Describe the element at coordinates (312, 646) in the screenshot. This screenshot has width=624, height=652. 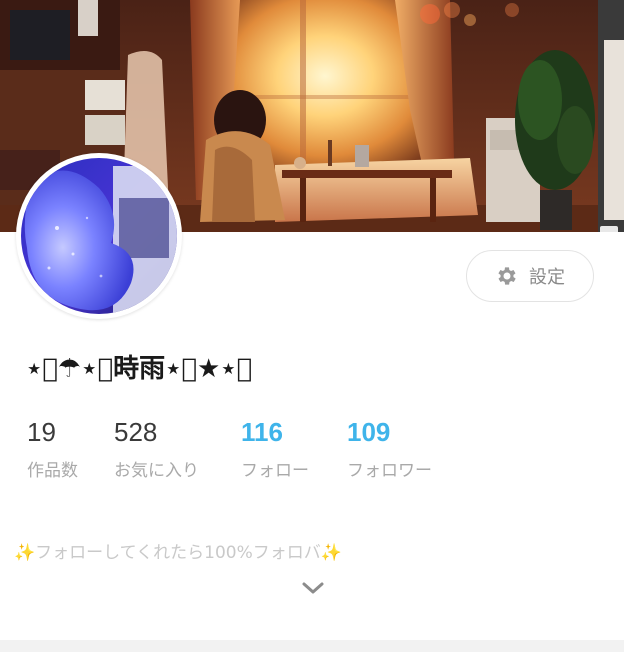
I see `section-divider` at that location.